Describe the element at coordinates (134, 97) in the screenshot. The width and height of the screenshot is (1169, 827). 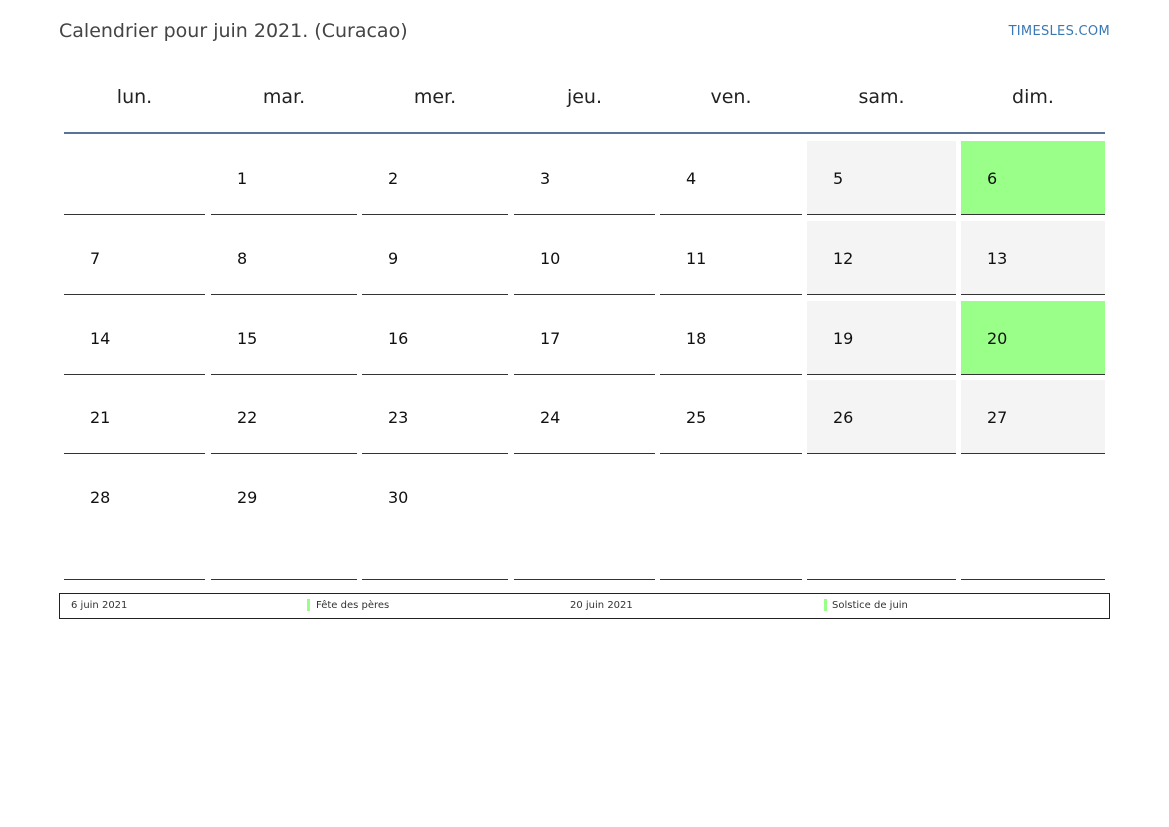
I see `weekday-label: lun.` at that location.